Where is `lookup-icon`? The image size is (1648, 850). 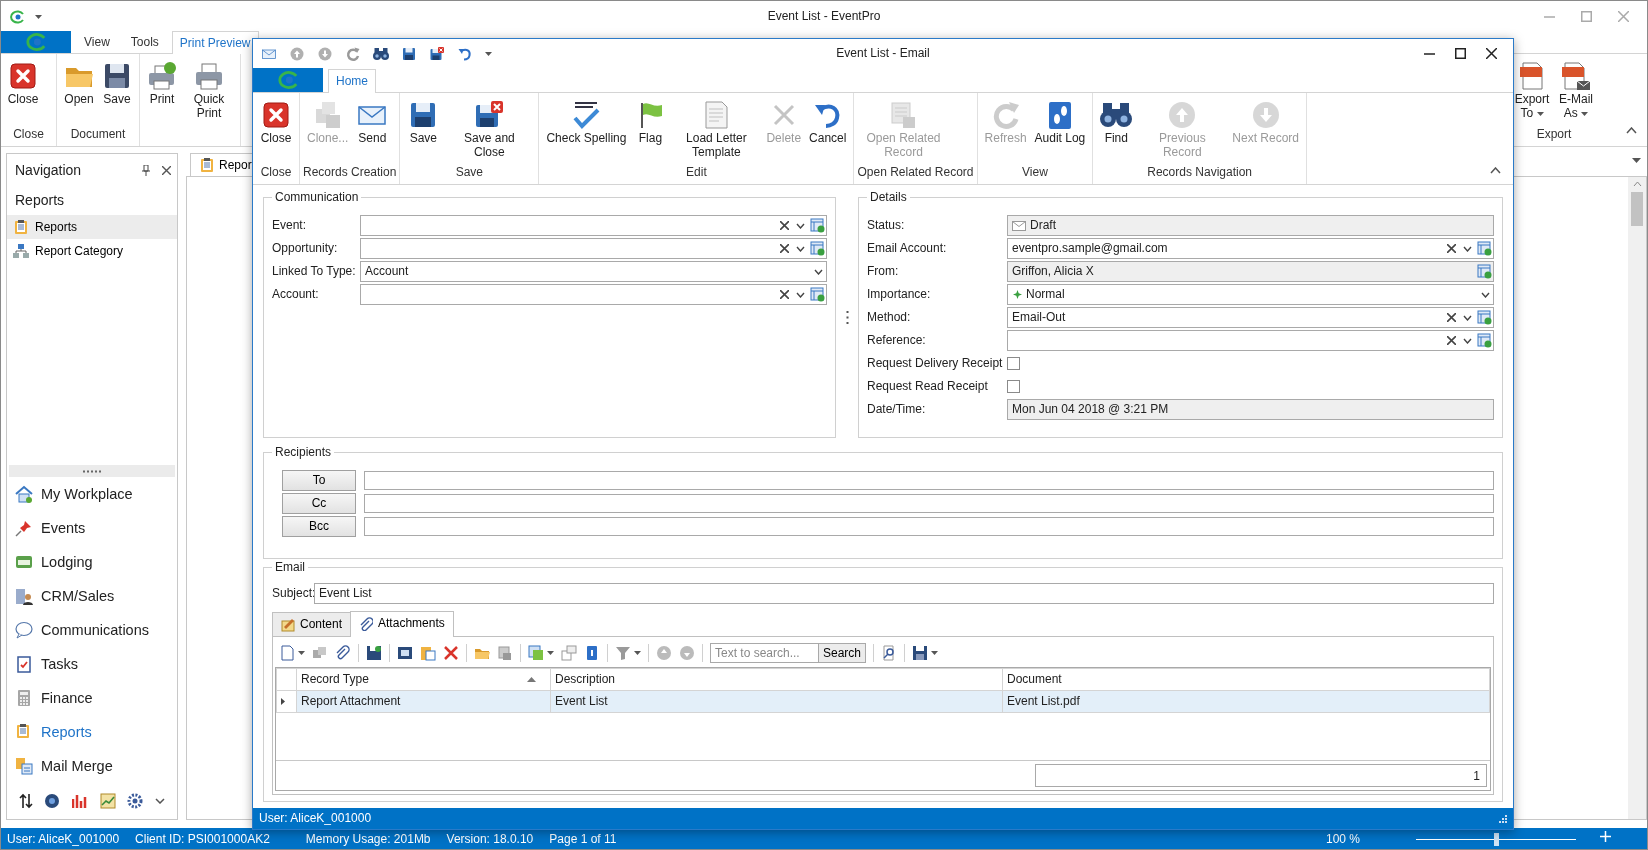
lookup-icon is located at coordinates (1484, 271).